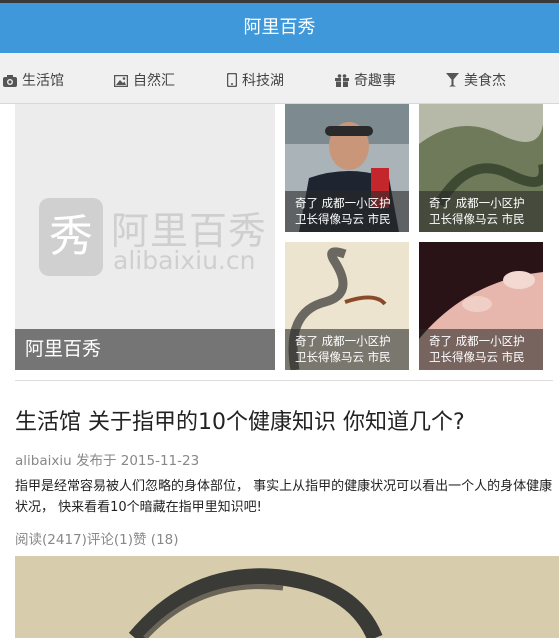 This screenshot has width=559, height=638. Describe the element at coordinates (145, 349) in the screenshot. I see `hero-caption: 阿里百秀` at that location.